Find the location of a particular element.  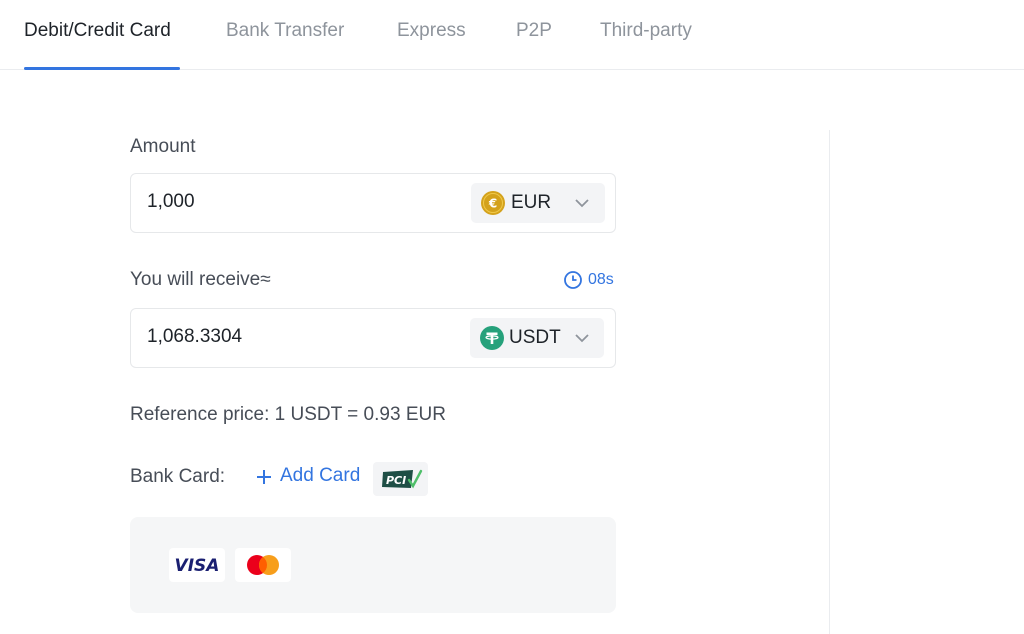

amount-currency-code: EUR is located at coordinates (531, 202).